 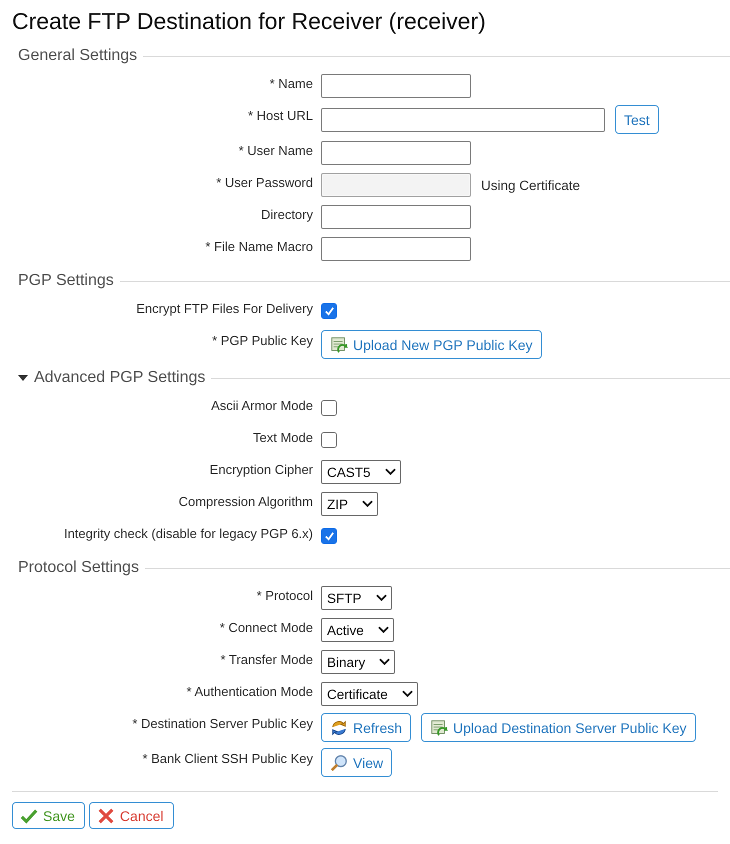 What do you see at coordinates (357, 630) in the screenshot?
I see `dropdown: Active` at bounding box center [357, 630].